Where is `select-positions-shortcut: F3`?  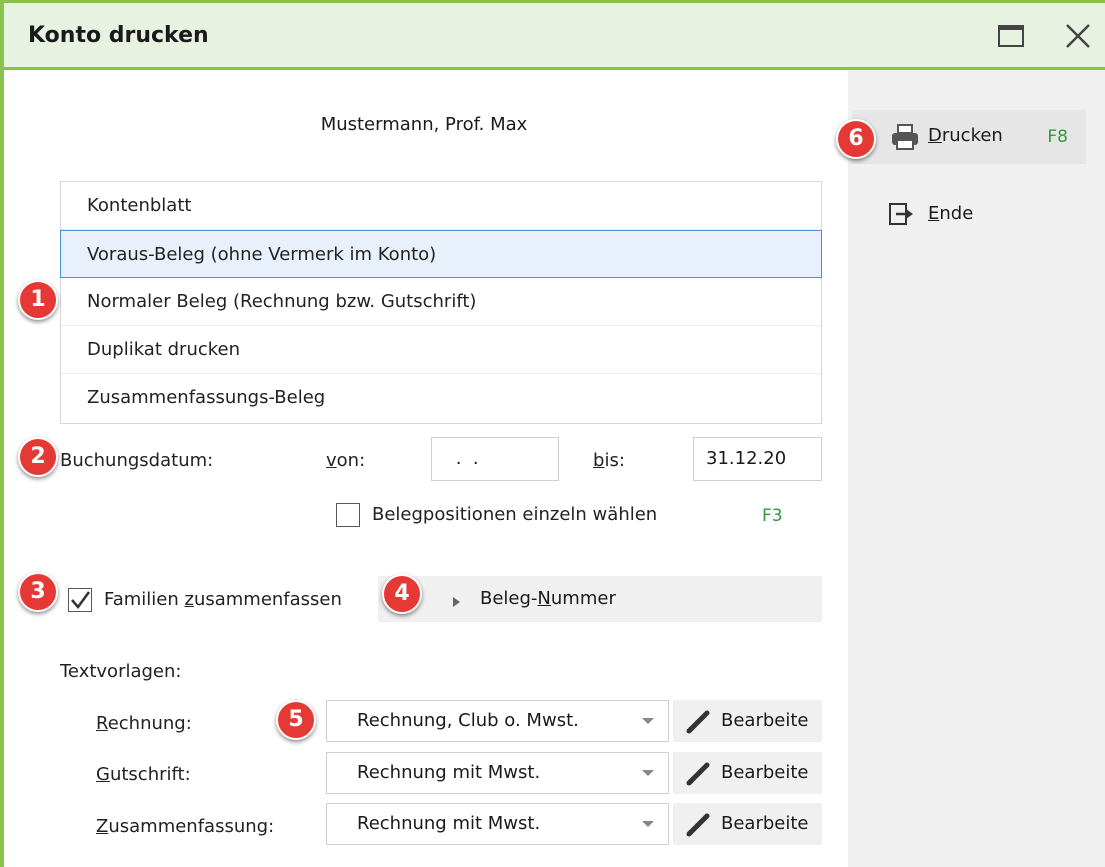
select-positions-shortcut: F3 is located at coordinates (772, 516).